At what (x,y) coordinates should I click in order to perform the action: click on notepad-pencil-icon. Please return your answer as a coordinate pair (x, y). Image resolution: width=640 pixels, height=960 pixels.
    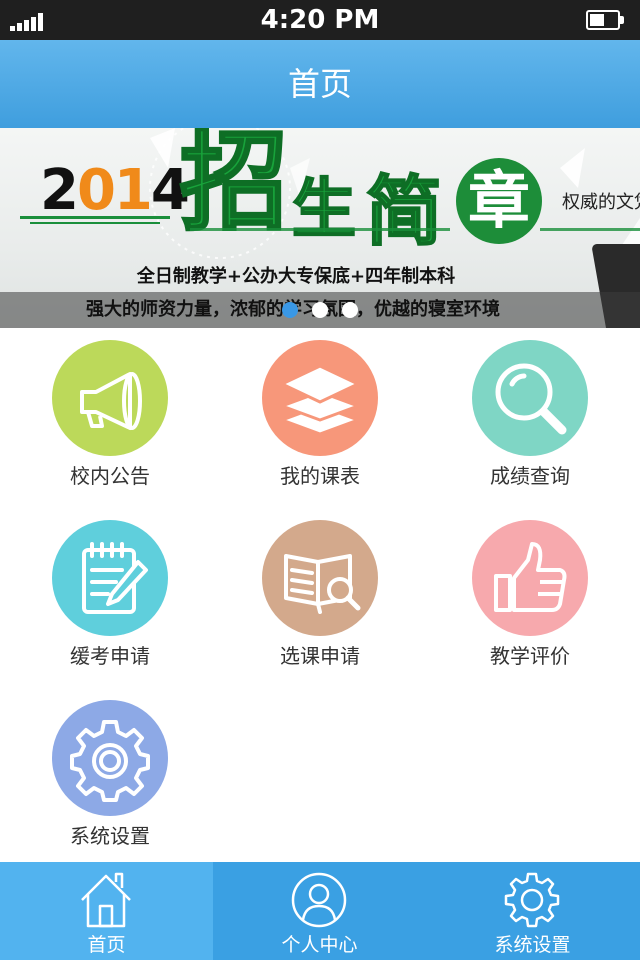
    Looking at the image, I should click on (110, 578).